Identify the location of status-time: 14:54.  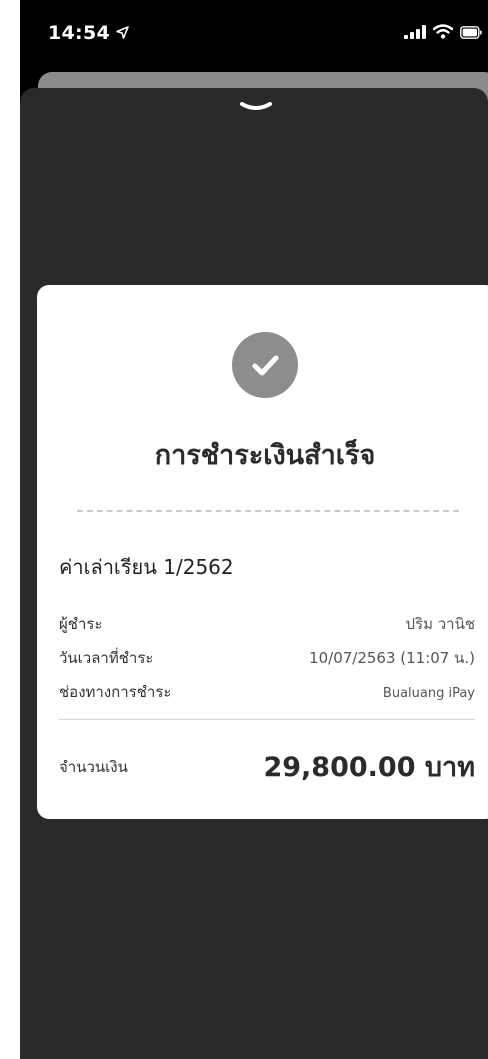
(88, 33).